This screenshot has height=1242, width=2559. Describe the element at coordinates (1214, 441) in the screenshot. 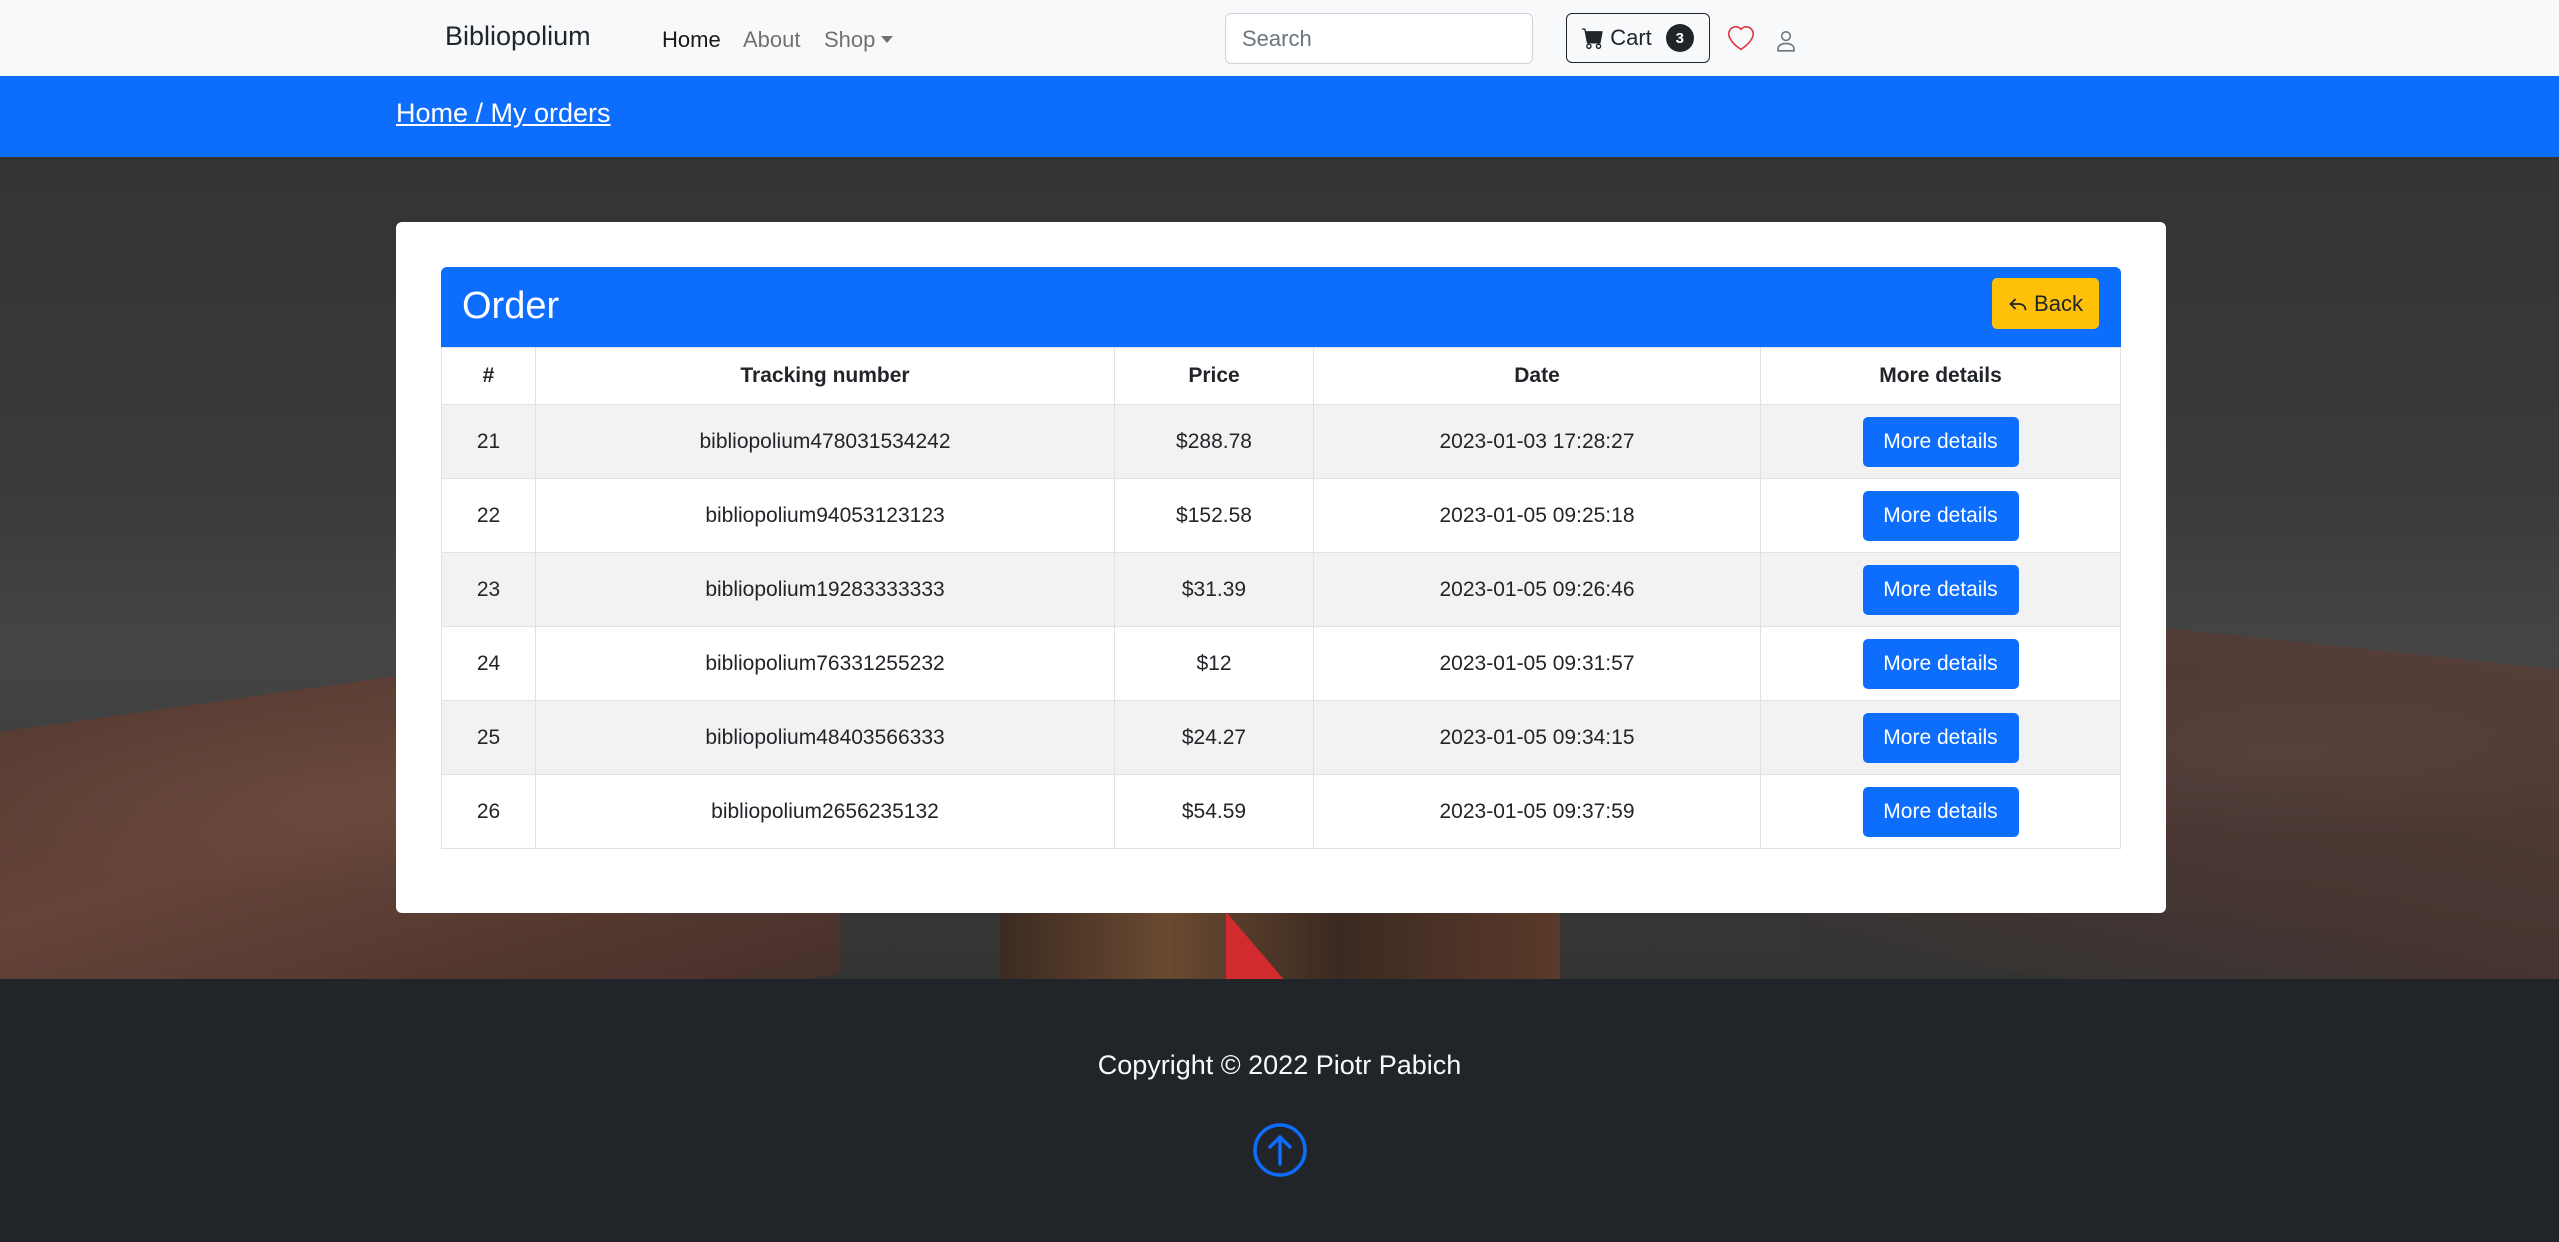

I see `order-price: $288.78` at that location.